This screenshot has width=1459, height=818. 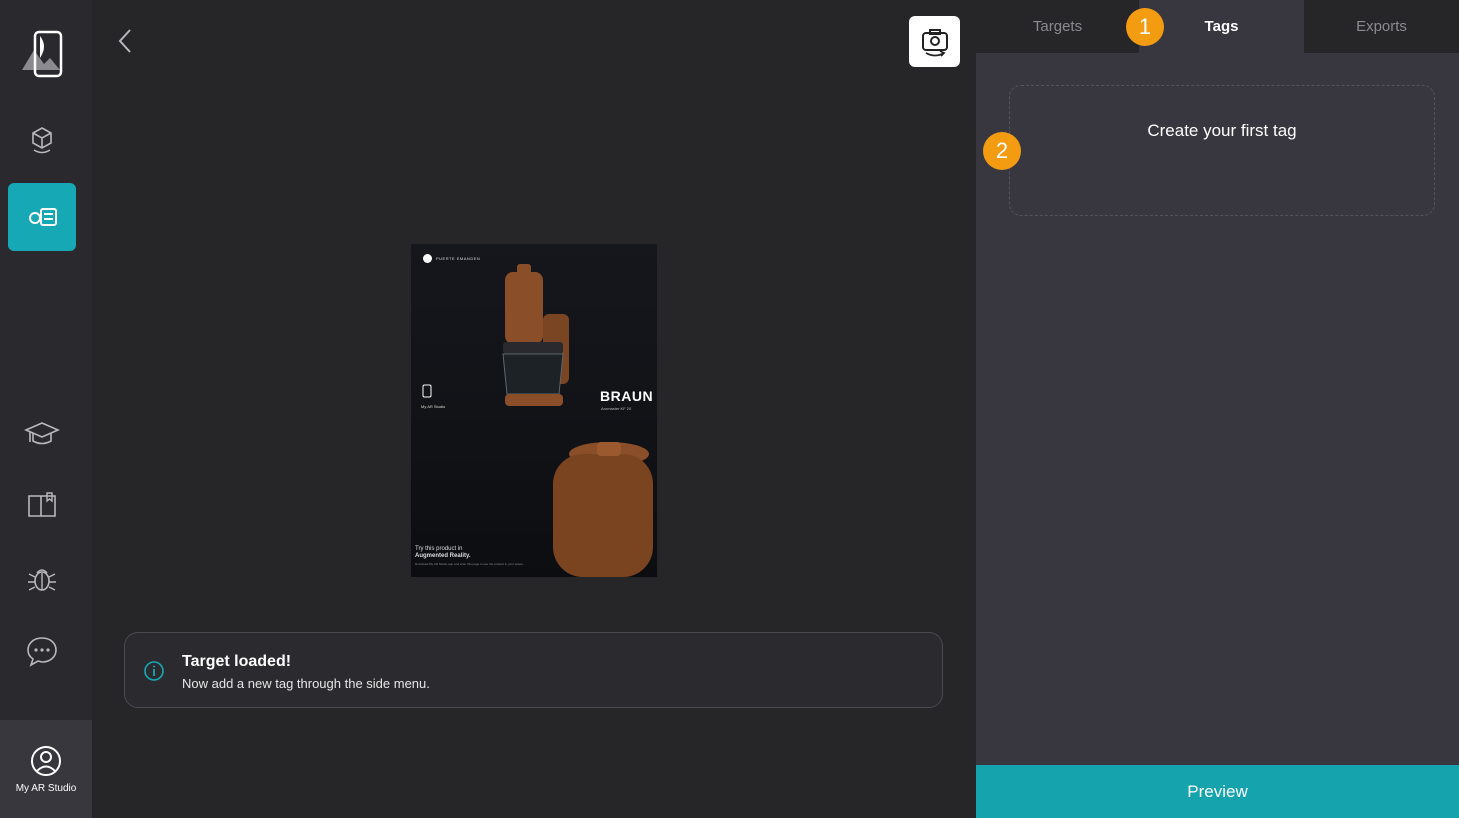 What do you see at coordinates (627, 396) in the screenshot?
I see `target-brand-logo: BRAUN` at bounding box center [627, 396].